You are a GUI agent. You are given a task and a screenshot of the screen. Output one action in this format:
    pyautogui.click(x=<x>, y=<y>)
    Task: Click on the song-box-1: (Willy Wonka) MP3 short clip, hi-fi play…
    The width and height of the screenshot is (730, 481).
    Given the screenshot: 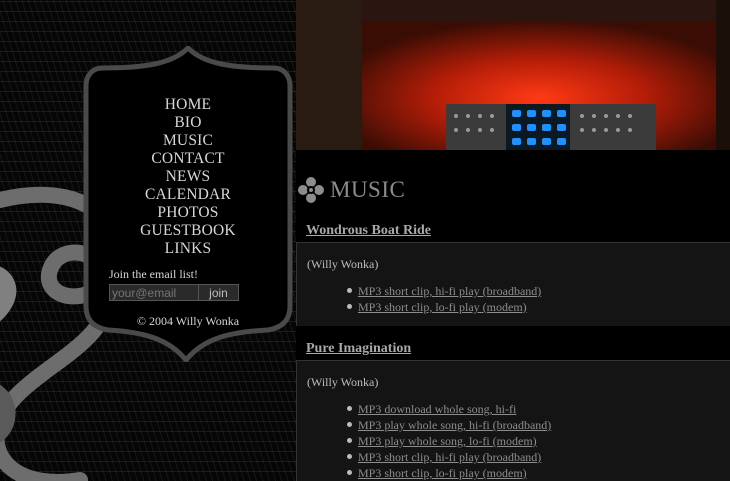 What is the action you would take?
    pyautogui.click(x=513, y=284)
    